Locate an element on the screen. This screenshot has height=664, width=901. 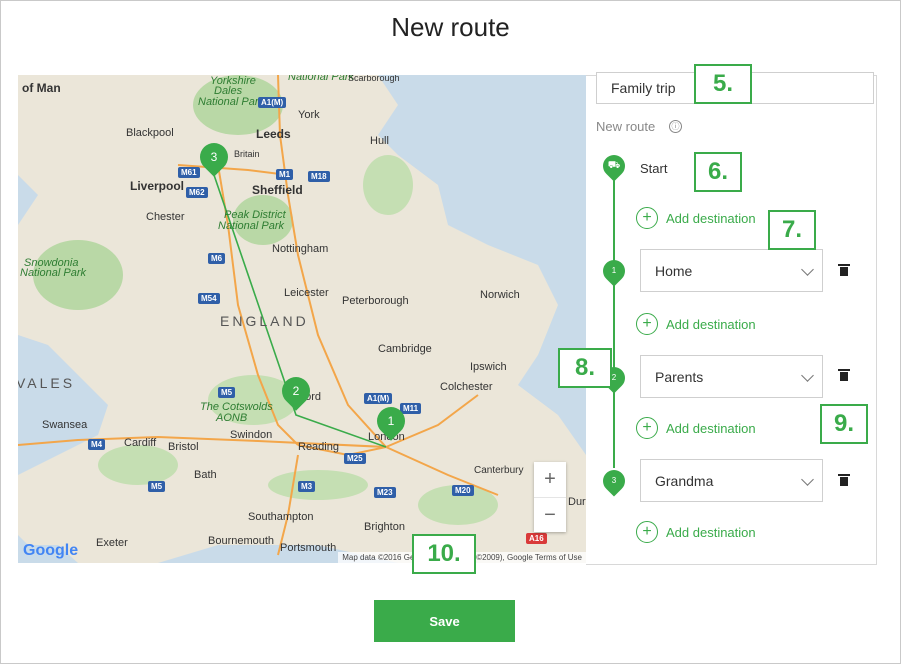
stop-select-3: Grandma is located at coordinates (731, 480).